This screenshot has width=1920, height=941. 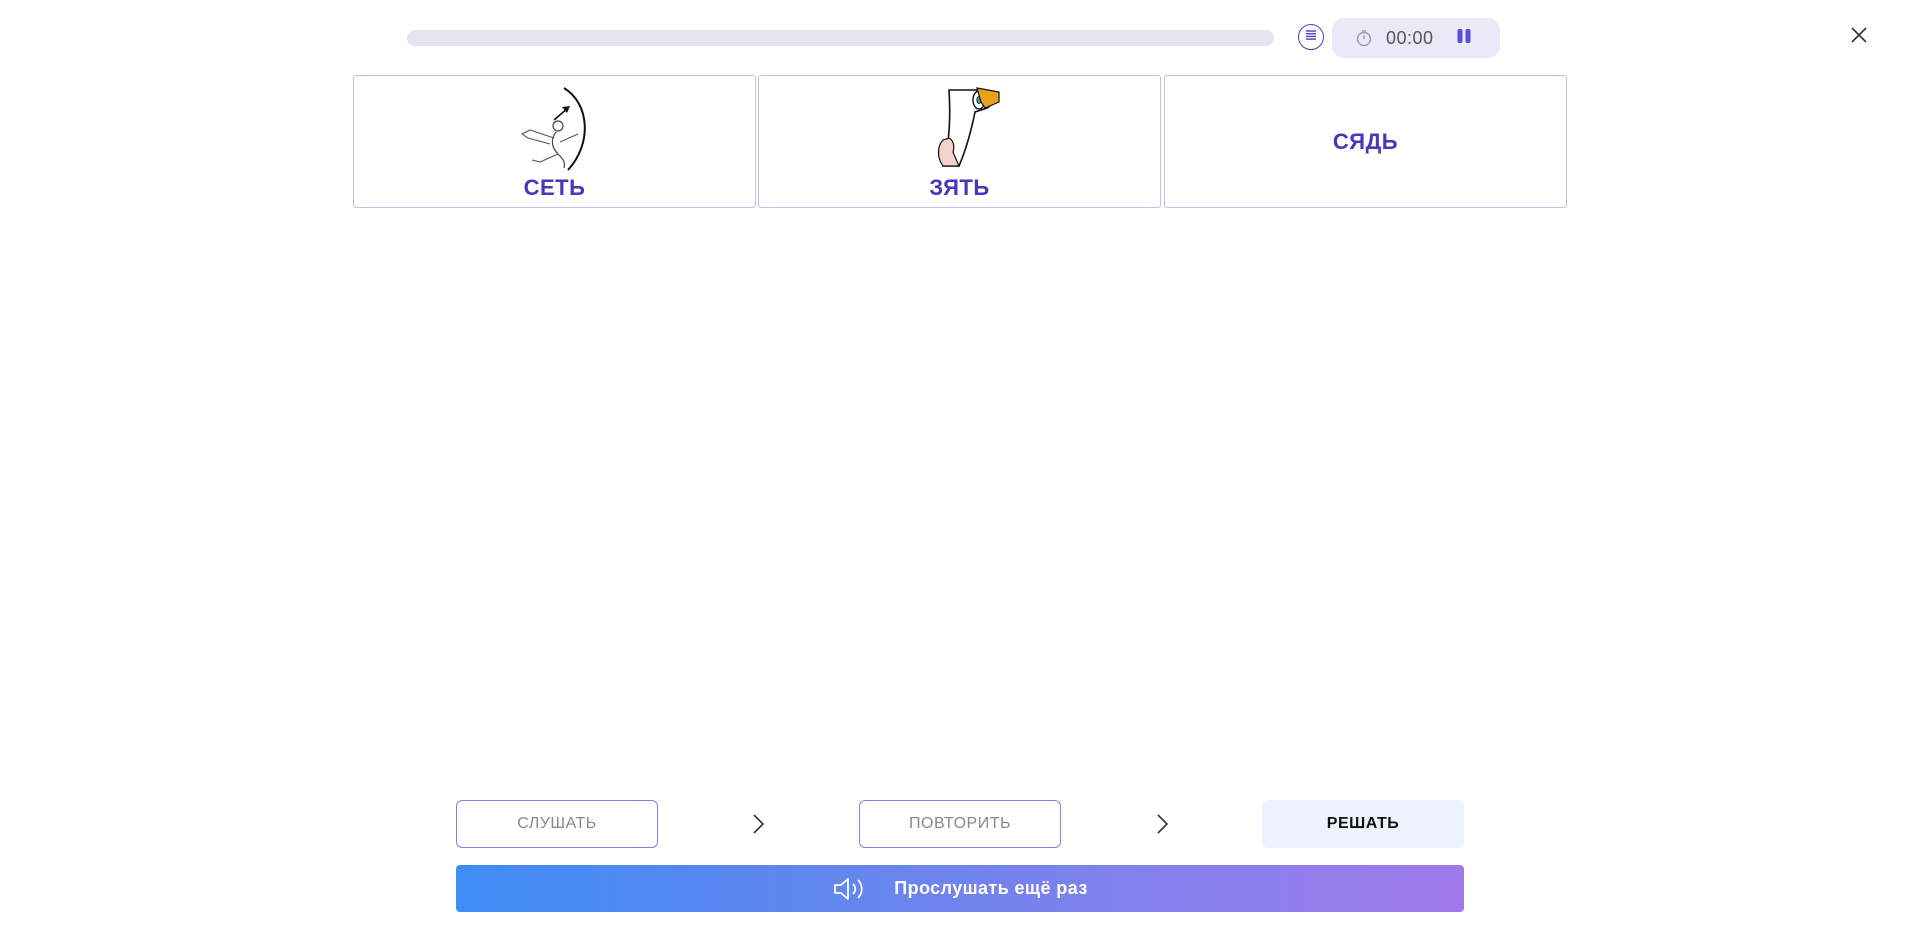 I want to click on list-menu-button, so click(x=1311, y=37).